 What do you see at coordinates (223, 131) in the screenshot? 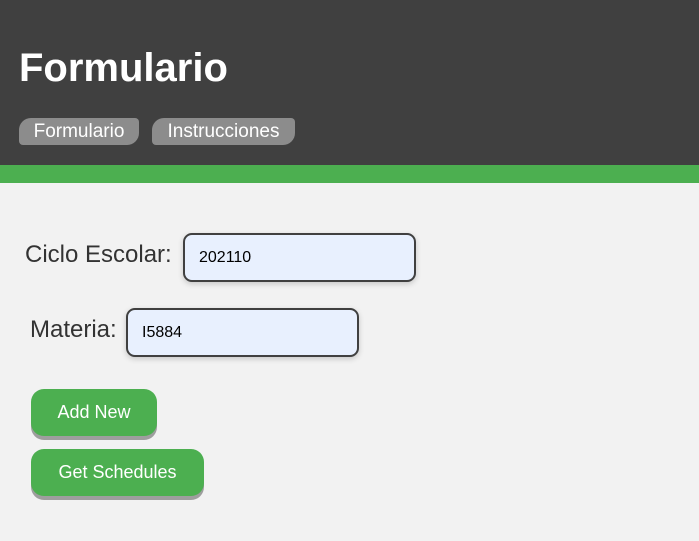
I see `tab-instrucciones: Instrucciones` at bounding box center [223, 131].